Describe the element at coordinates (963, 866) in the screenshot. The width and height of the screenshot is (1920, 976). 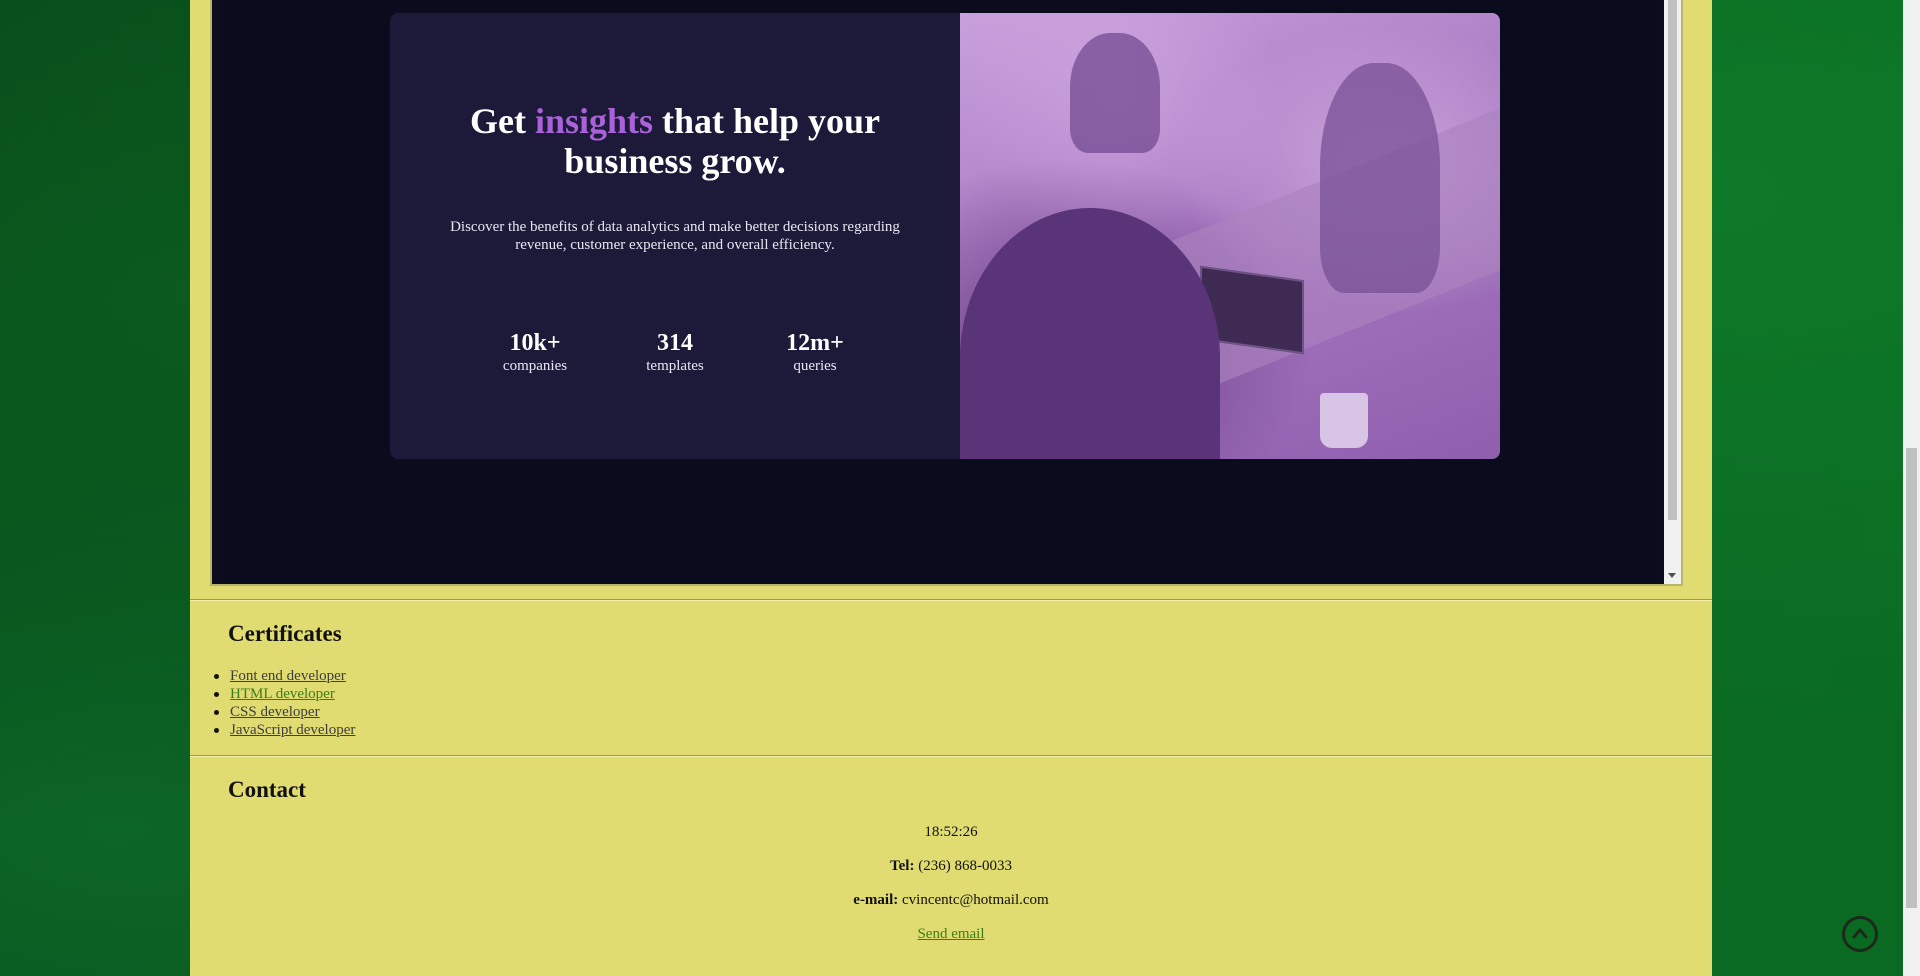
I see `phone-value: (236) 868-0033` at that location.